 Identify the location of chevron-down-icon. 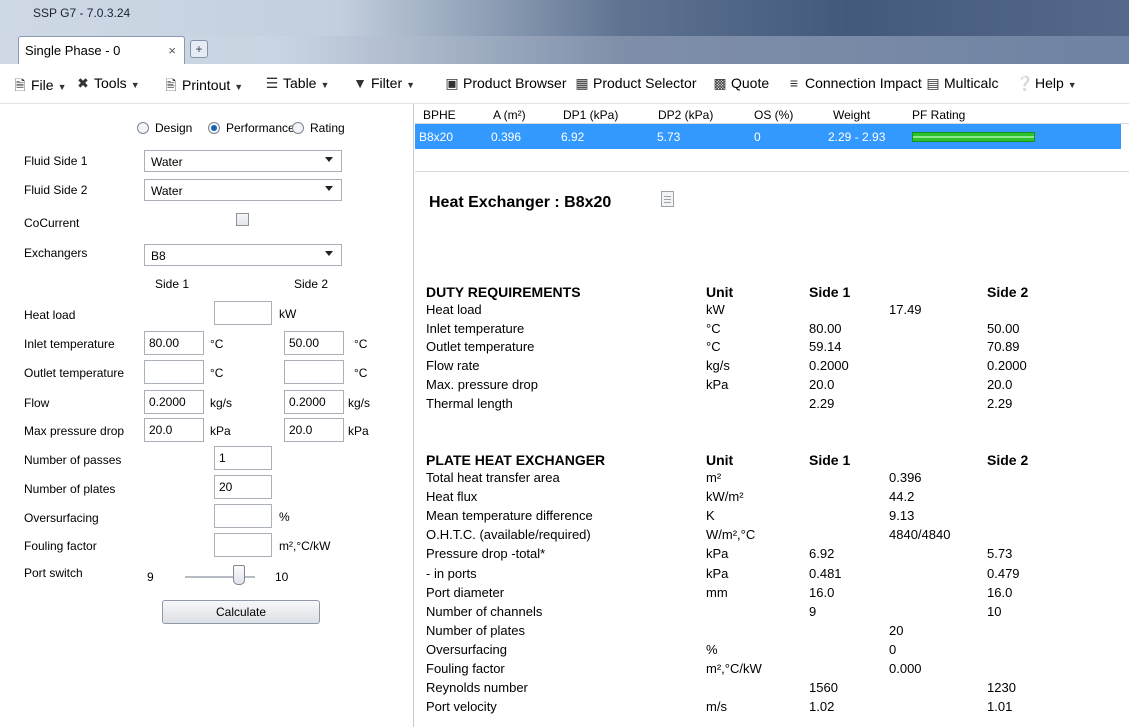
(329, 253).